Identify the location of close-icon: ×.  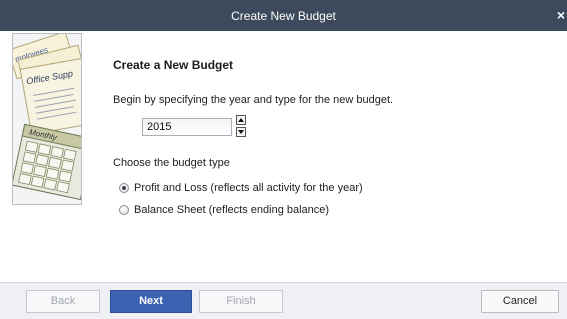
(561, 15).